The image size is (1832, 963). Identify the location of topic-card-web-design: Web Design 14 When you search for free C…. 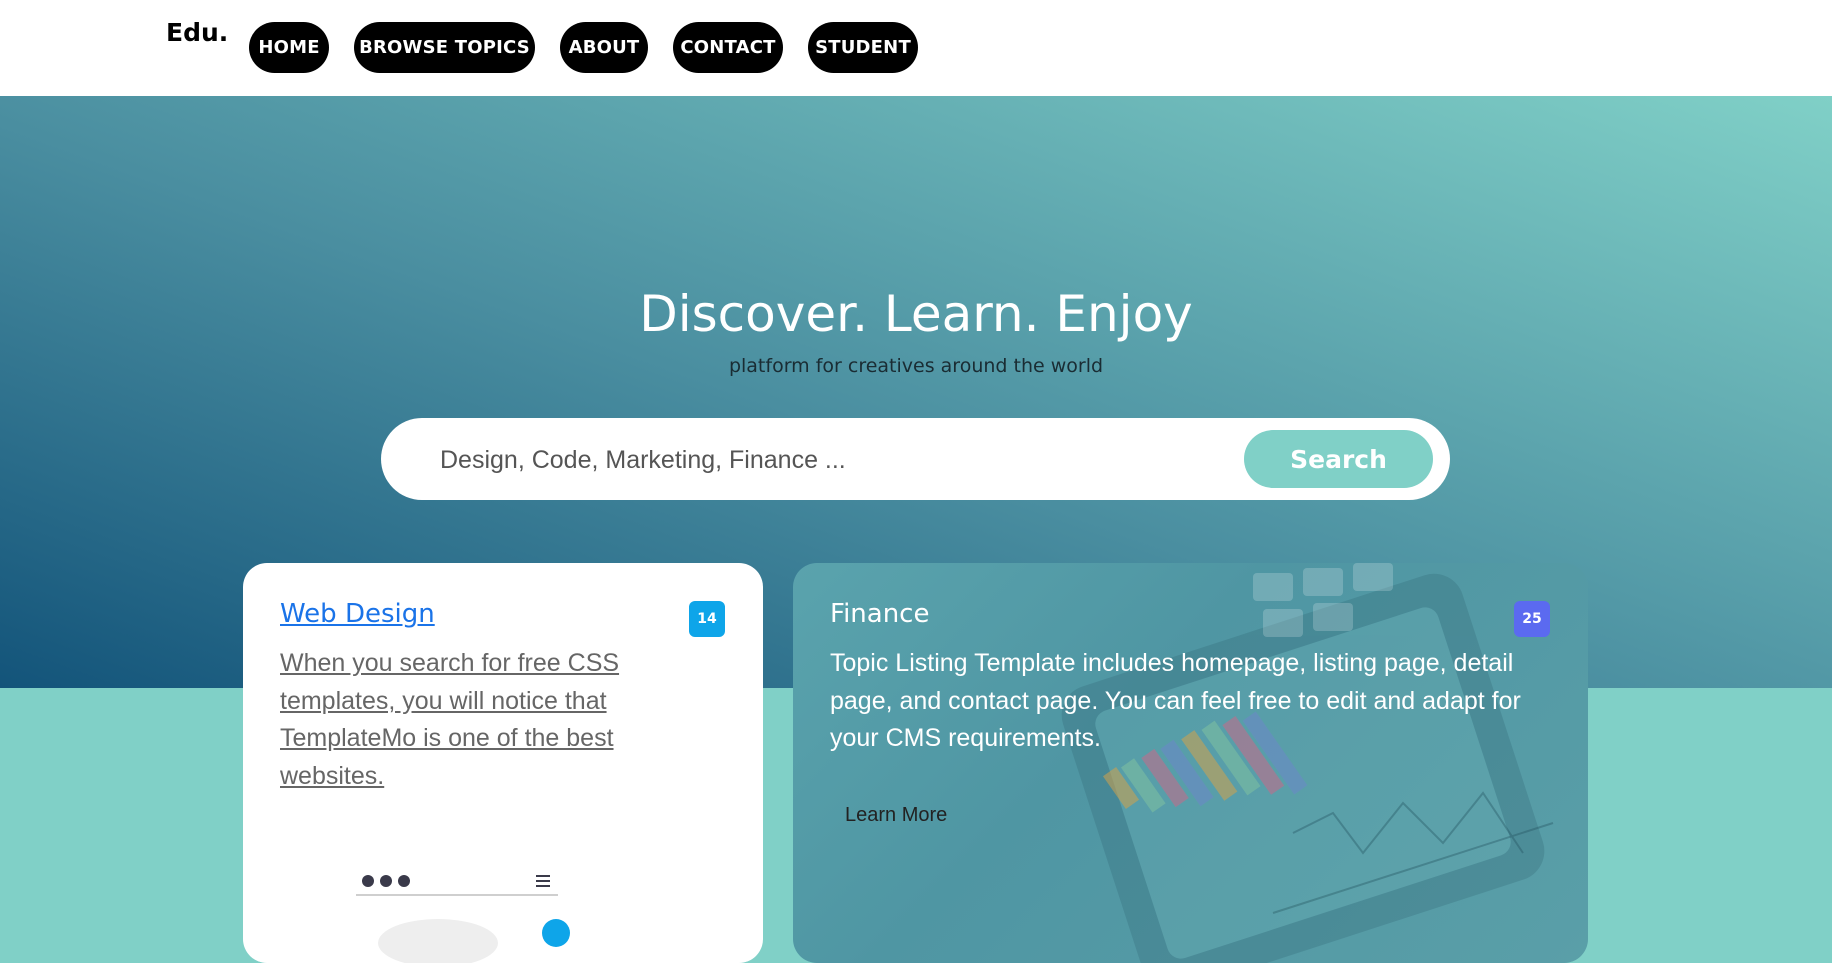
(503, 763).